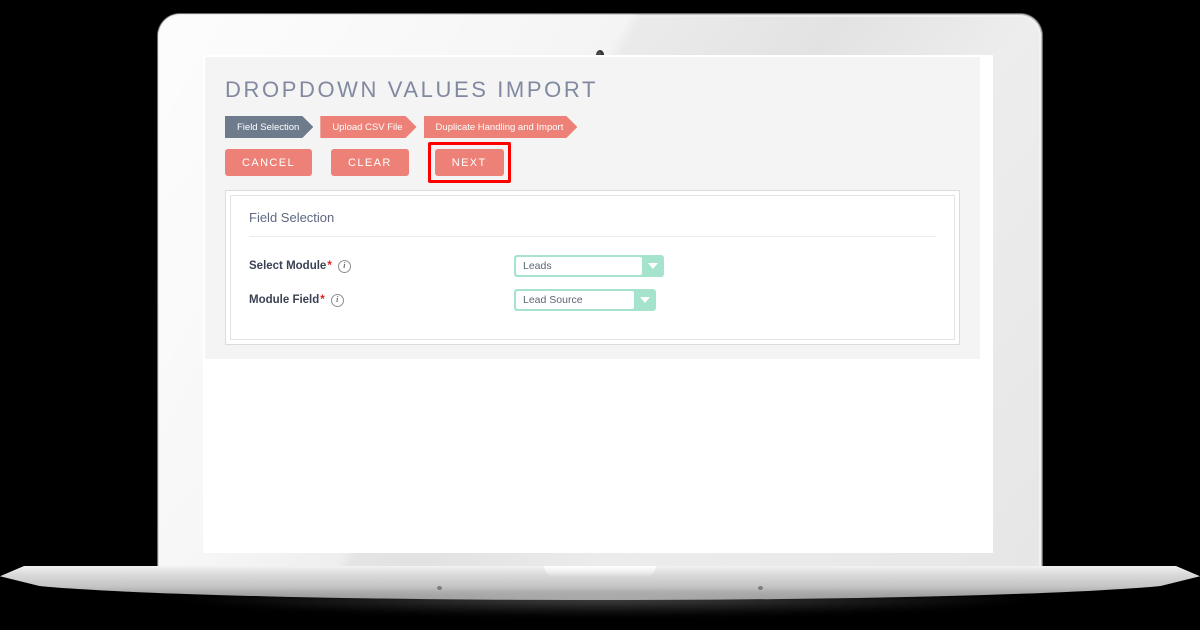 This screenshot has height=630, width=1200. I want to click on select-module-dropdown: Leads, so click(589, 266).